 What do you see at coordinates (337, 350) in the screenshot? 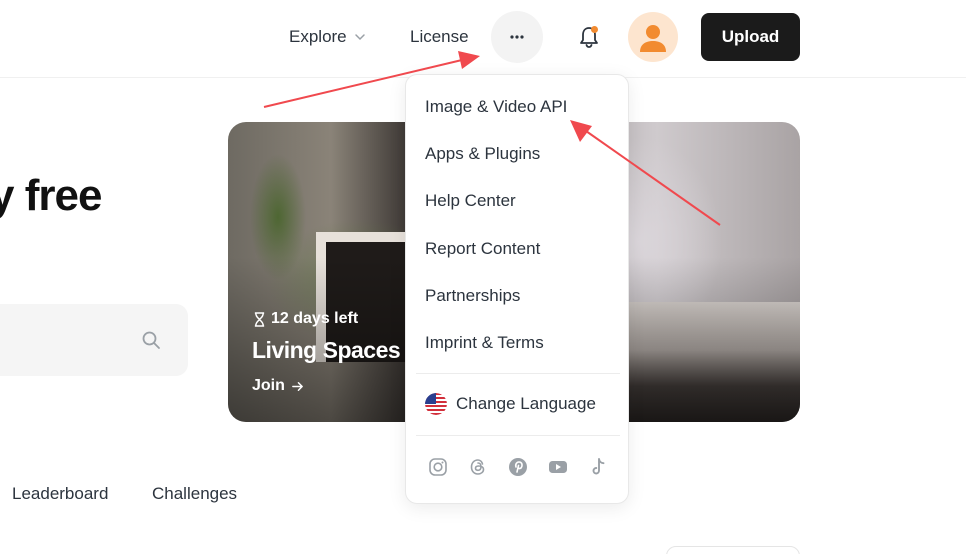
I see `banner-title: Living Spaces C` at bounding box center [337, 350].